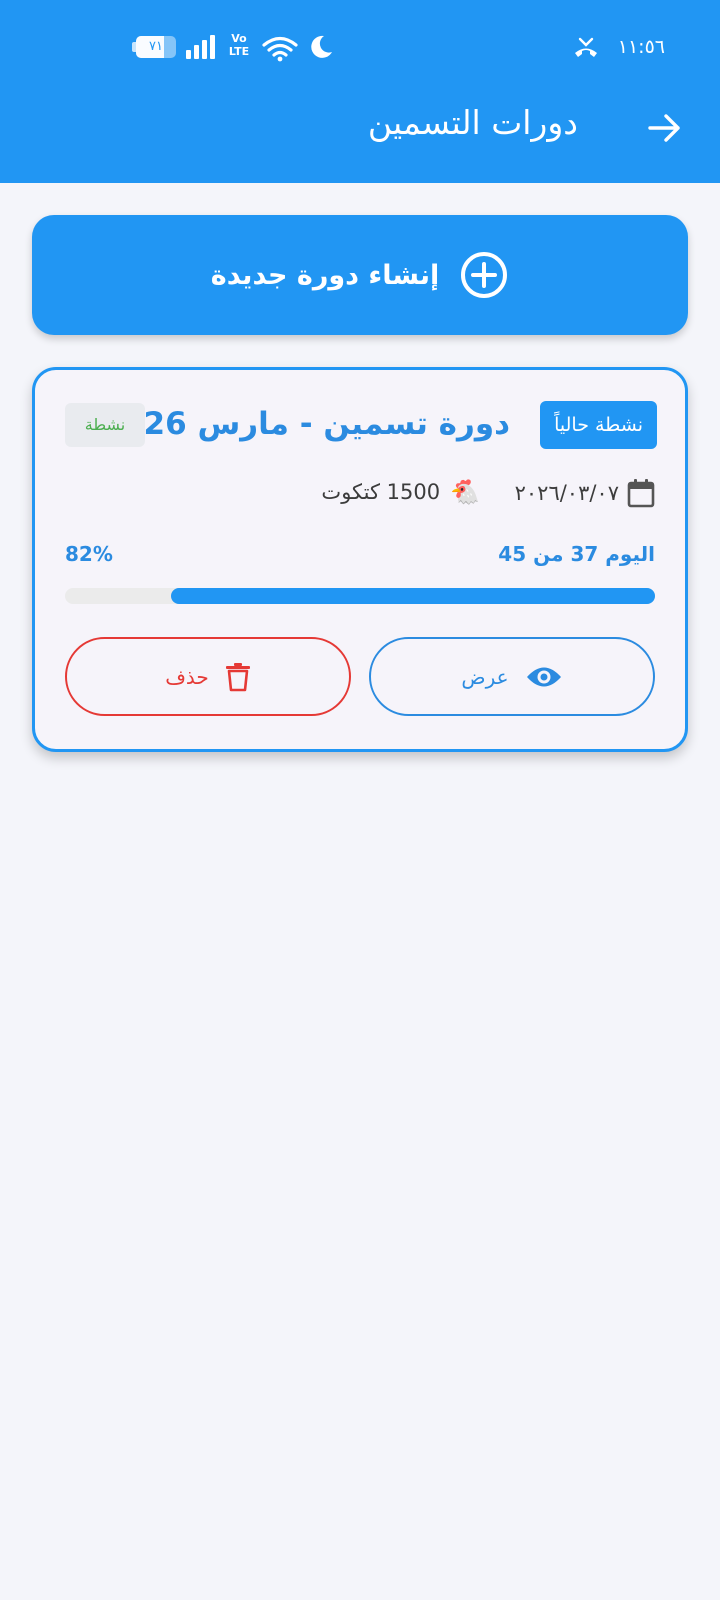 Image resolution: width=720 pixels, height=1600 pixels. Describe the element at coordinates (566, 493) in the screenshot. I see `cycle-date-text: ٢٠٢٦/٠٣/٠٧` at that location.